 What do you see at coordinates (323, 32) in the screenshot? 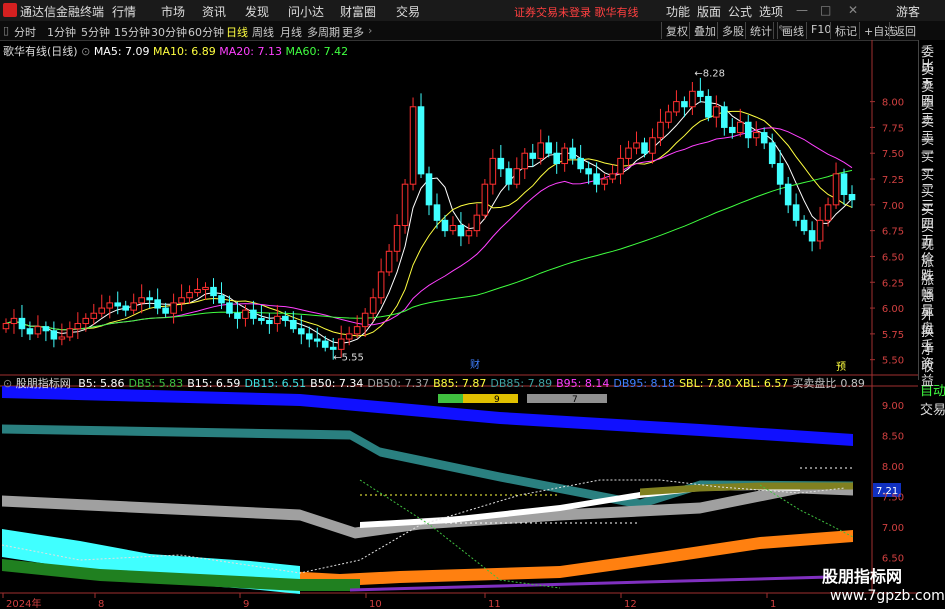
I see `period-multi: 多周期` at bounding box center [323, 32].